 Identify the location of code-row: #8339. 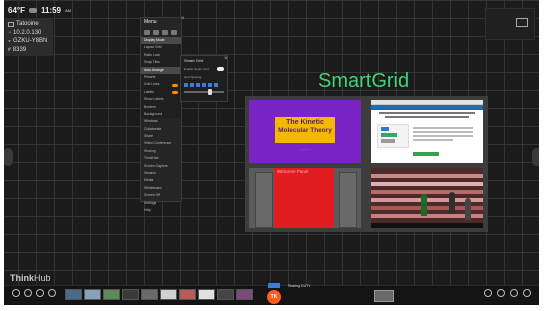
(29, 50).